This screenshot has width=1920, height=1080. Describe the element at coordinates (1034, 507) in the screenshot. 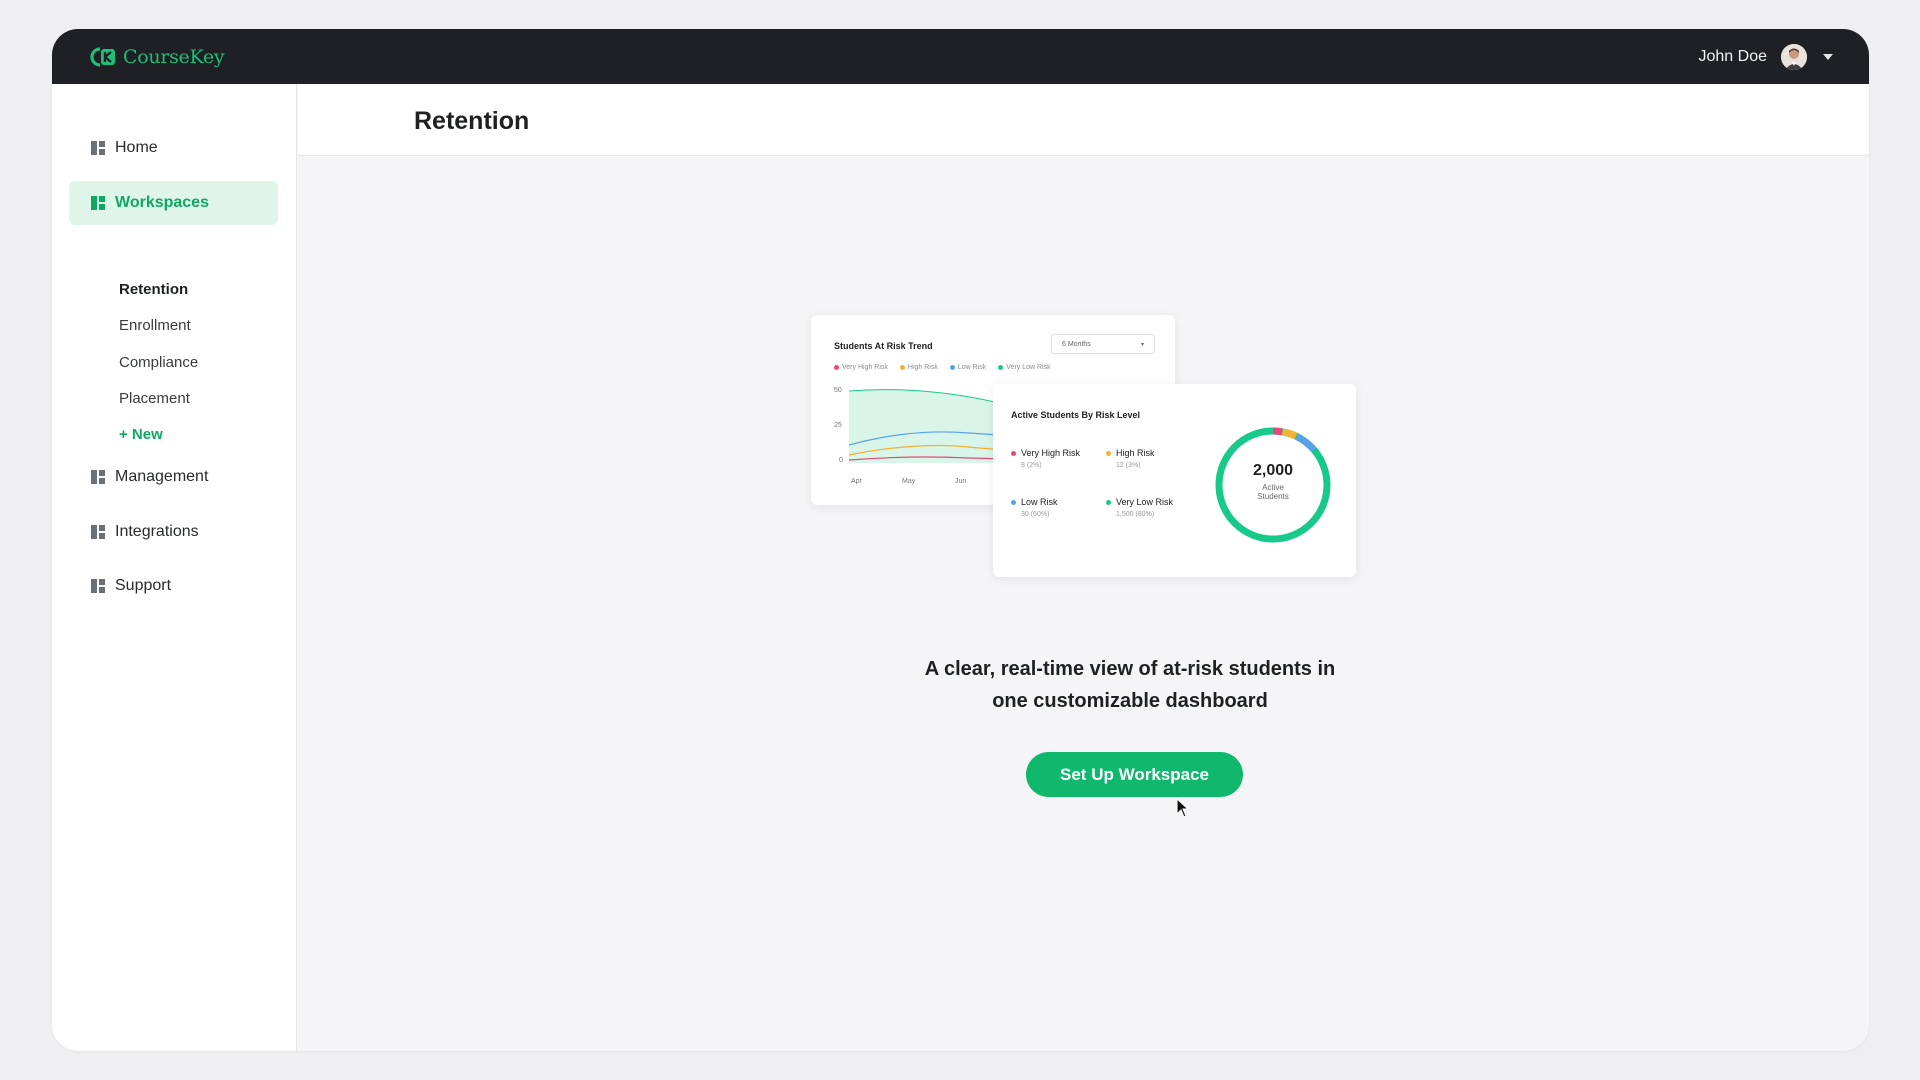

I see `risk-low: Low Risk 30 (60%)` at that location.